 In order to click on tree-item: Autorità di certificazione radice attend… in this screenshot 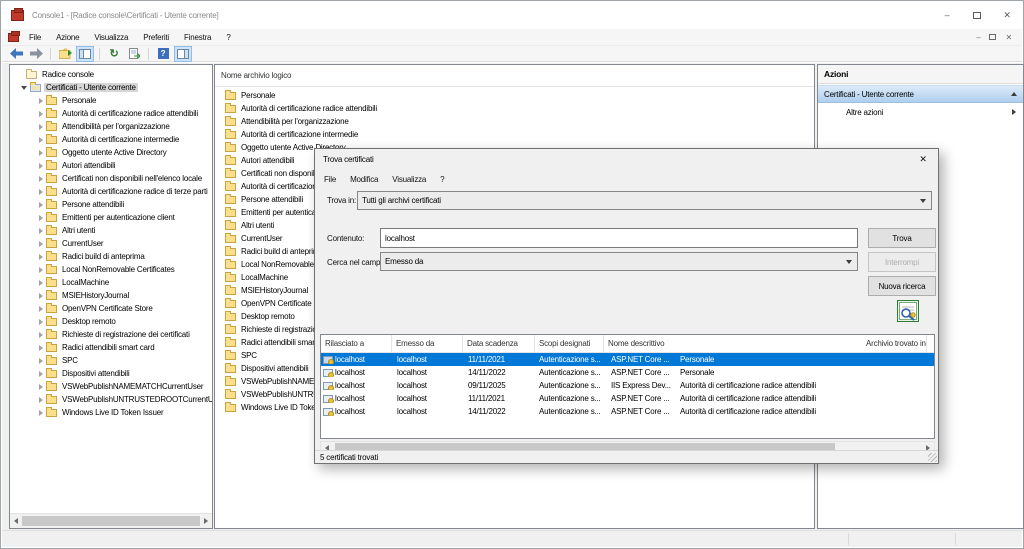, I will do `click(111, 113)`.